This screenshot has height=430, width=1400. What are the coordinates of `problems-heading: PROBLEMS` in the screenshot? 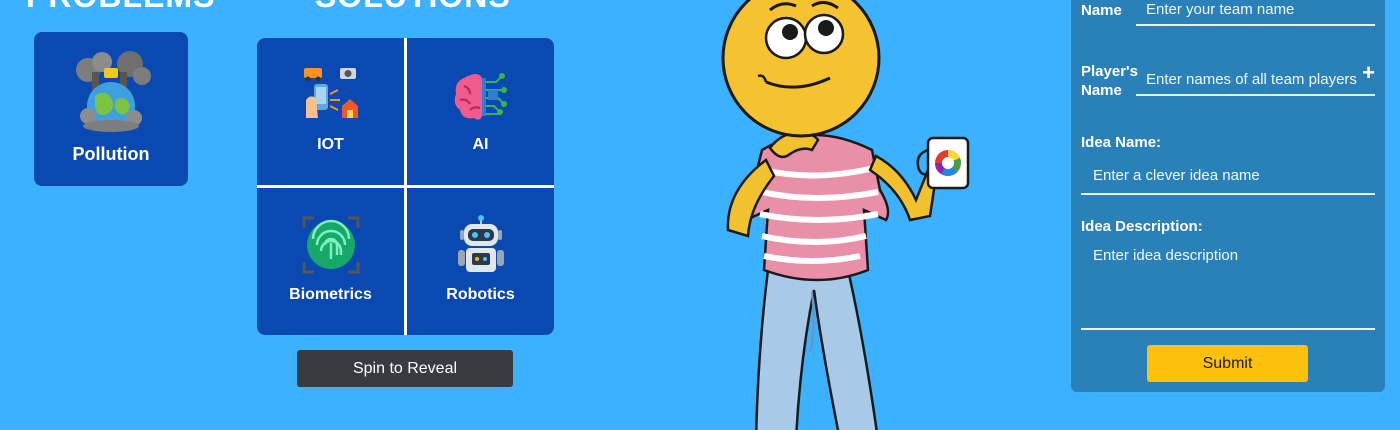 It's located at (120, 7).